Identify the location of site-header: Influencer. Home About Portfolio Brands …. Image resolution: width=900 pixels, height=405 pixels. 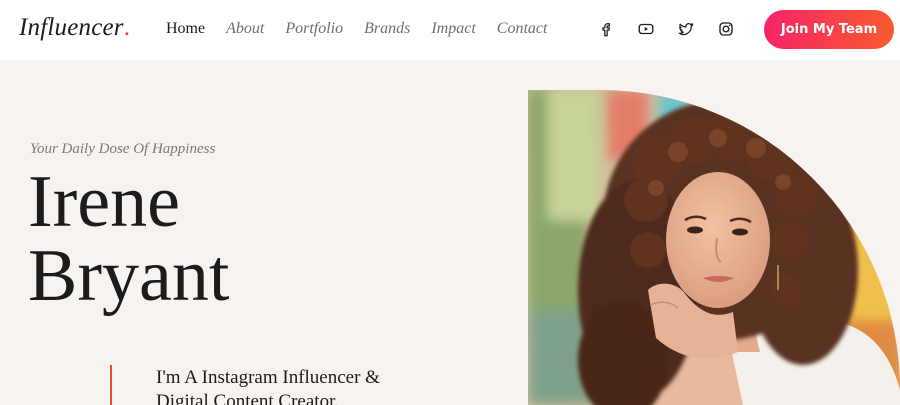
(450, 30).